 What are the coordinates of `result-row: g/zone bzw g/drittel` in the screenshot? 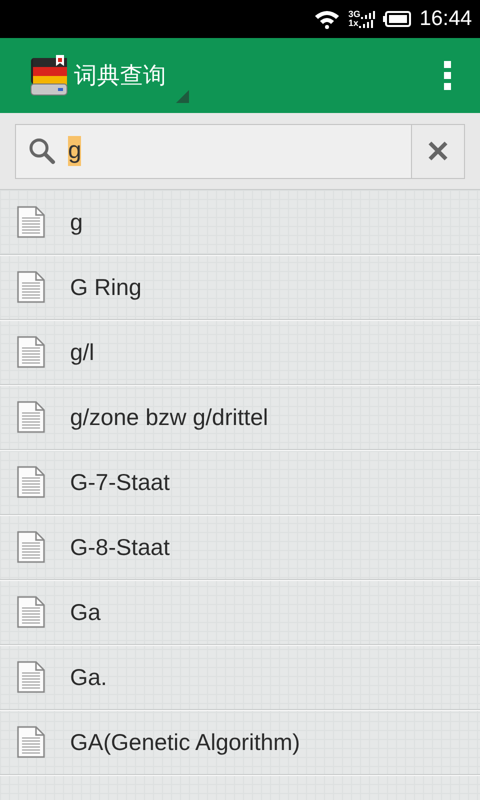 It's located at (240, 417).